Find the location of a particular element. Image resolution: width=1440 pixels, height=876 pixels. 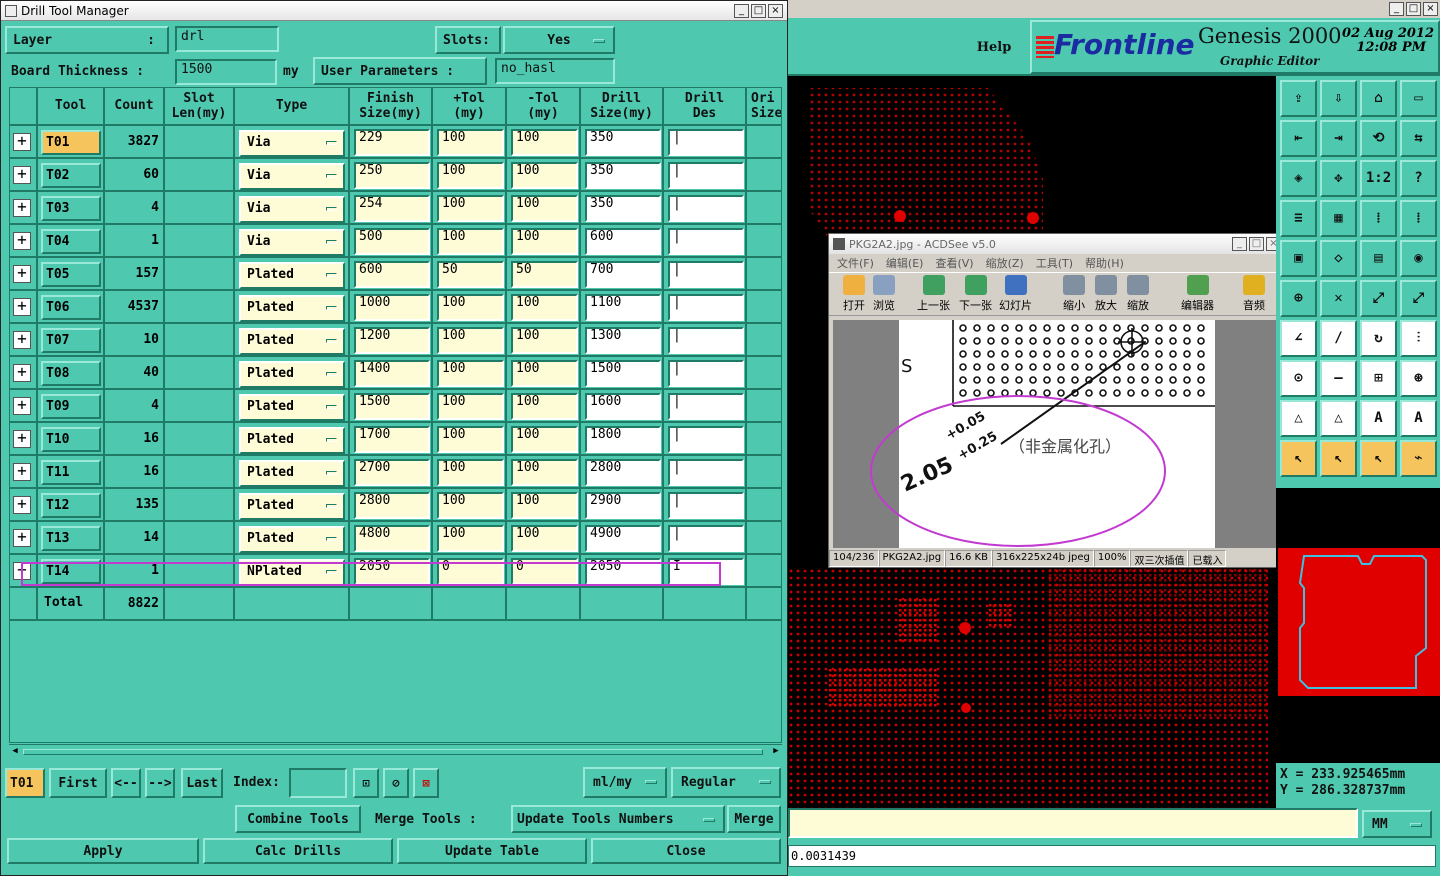

grid-icon: ▦ is located at coordinates (1338, 218).